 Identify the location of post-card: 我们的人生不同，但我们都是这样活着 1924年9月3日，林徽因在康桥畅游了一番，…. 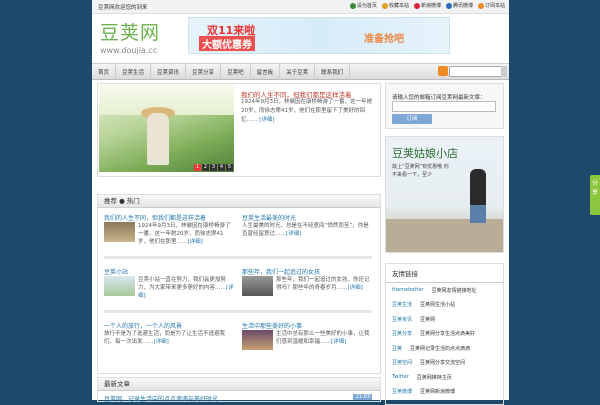
(168, 229).